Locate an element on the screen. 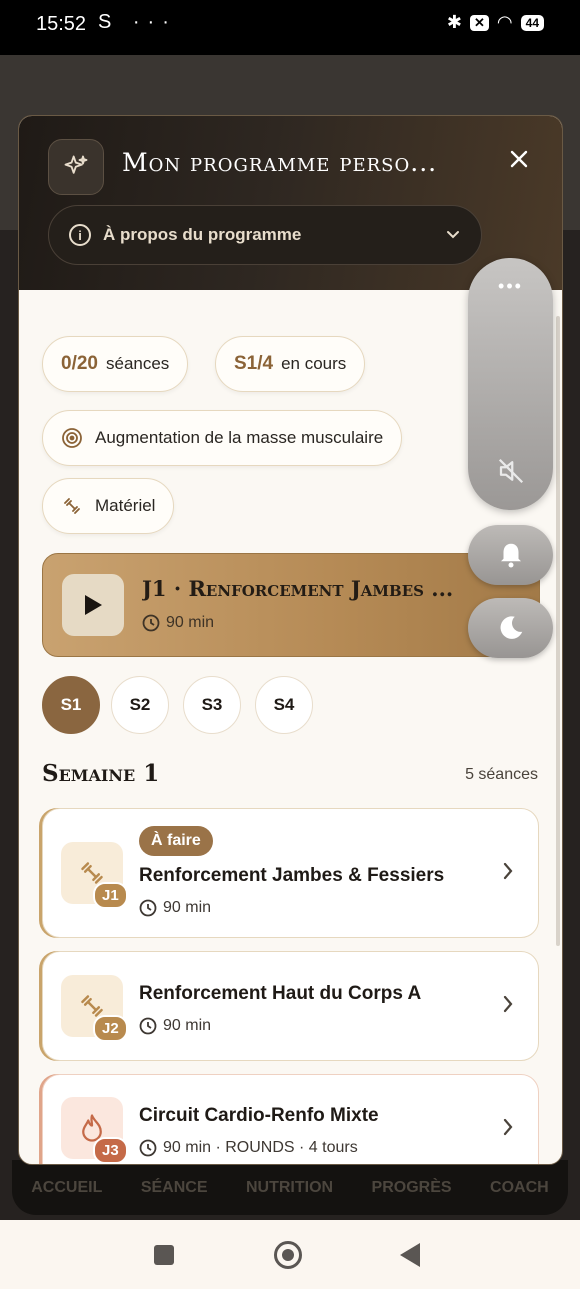  week-tab-s2: S2 is located at coordinates (140, 705).